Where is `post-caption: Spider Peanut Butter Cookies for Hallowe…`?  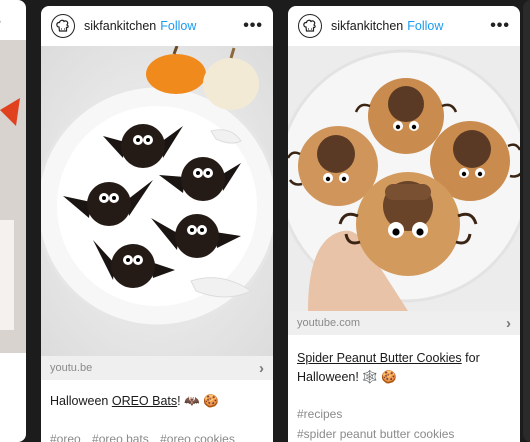
post-caption: Spider Peanut Butter Cookies for Hallowe… is located at coordinates (404, 368).